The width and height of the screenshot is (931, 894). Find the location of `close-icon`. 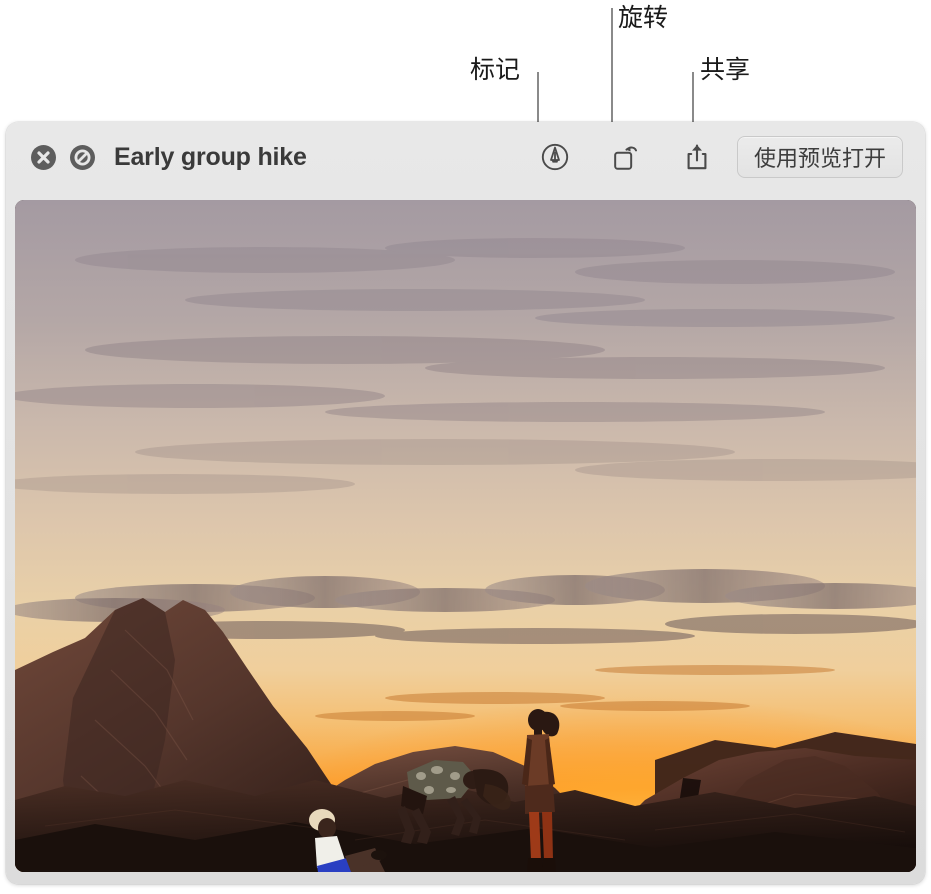

close-icon is located at coordinates (43, 157).